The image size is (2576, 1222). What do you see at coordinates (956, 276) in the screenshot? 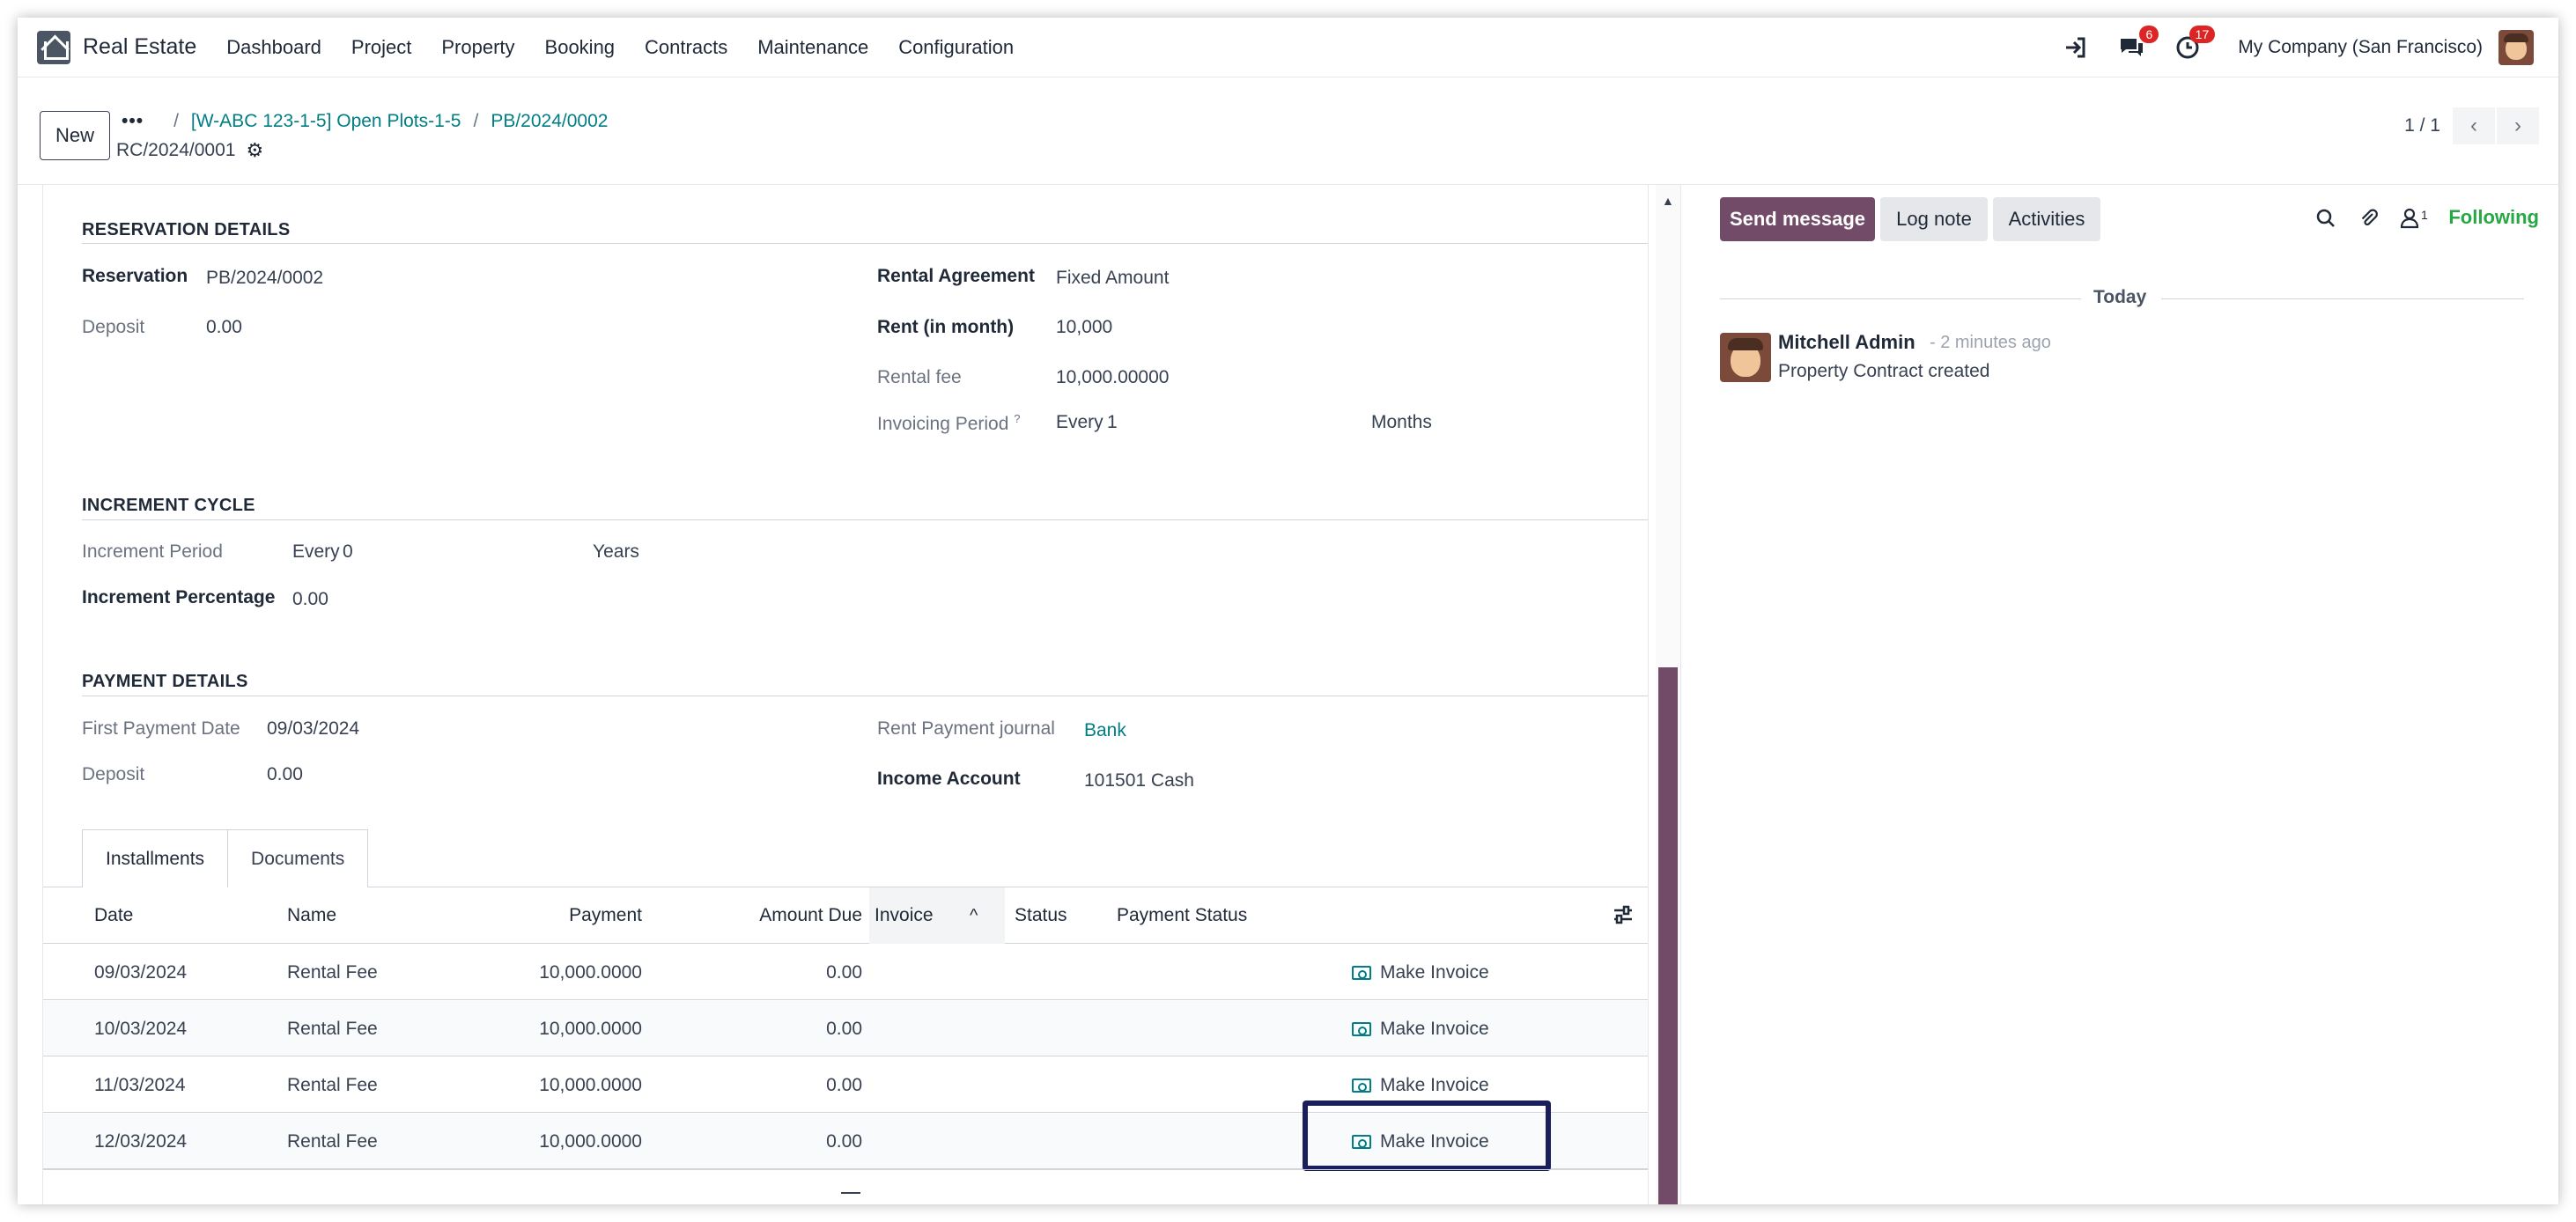
I see `rental-agreement-label: Rental Agreement` at bounding box center [956, 276].